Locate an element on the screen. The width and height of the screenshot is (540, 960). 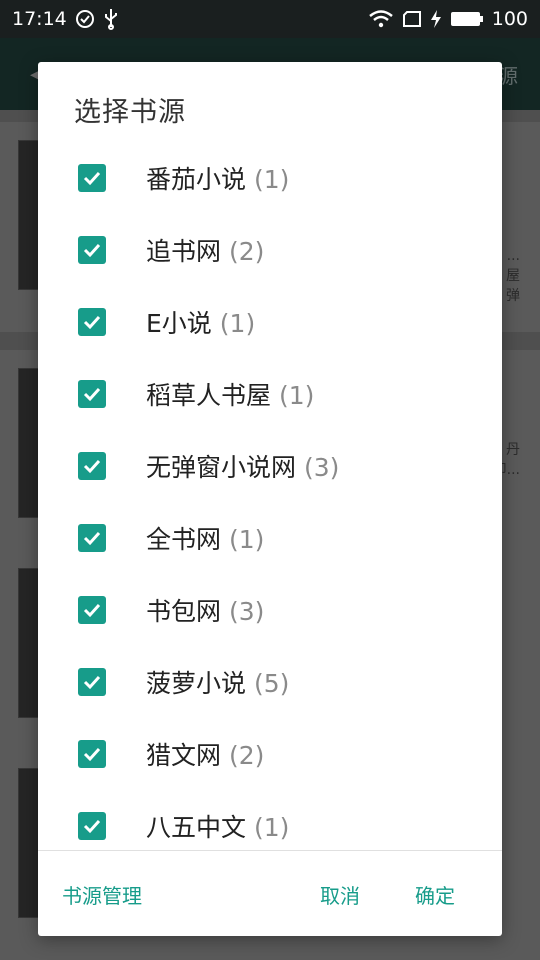
sim-card-icon is located at coordinates (412, 19).